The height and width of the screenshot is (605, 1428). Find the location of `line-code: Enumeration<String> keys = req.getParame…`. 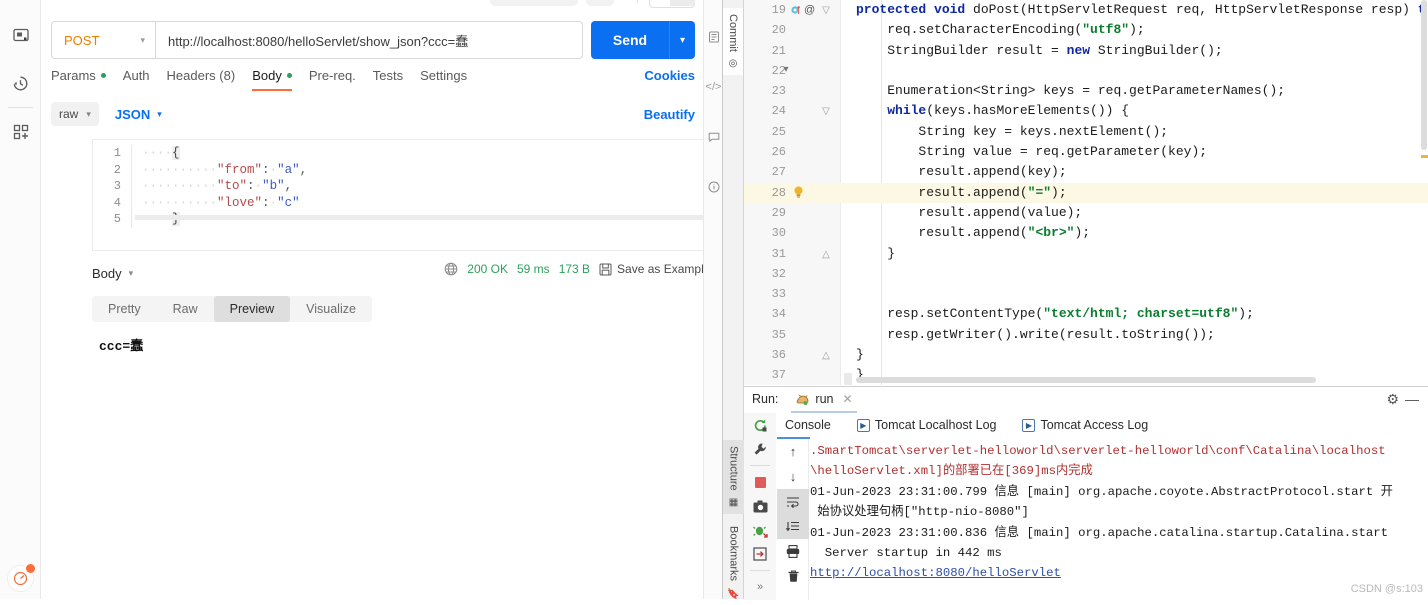

line-code: Enumeration<String> keys = req.getParame… is located at coordinates (1071, 91).